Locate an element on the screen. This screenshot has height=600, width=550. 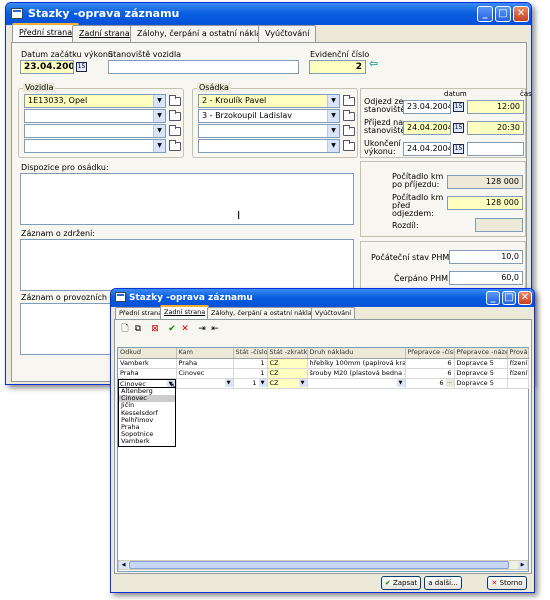
cell-kam: Praha is located at coordinates (205, 363).